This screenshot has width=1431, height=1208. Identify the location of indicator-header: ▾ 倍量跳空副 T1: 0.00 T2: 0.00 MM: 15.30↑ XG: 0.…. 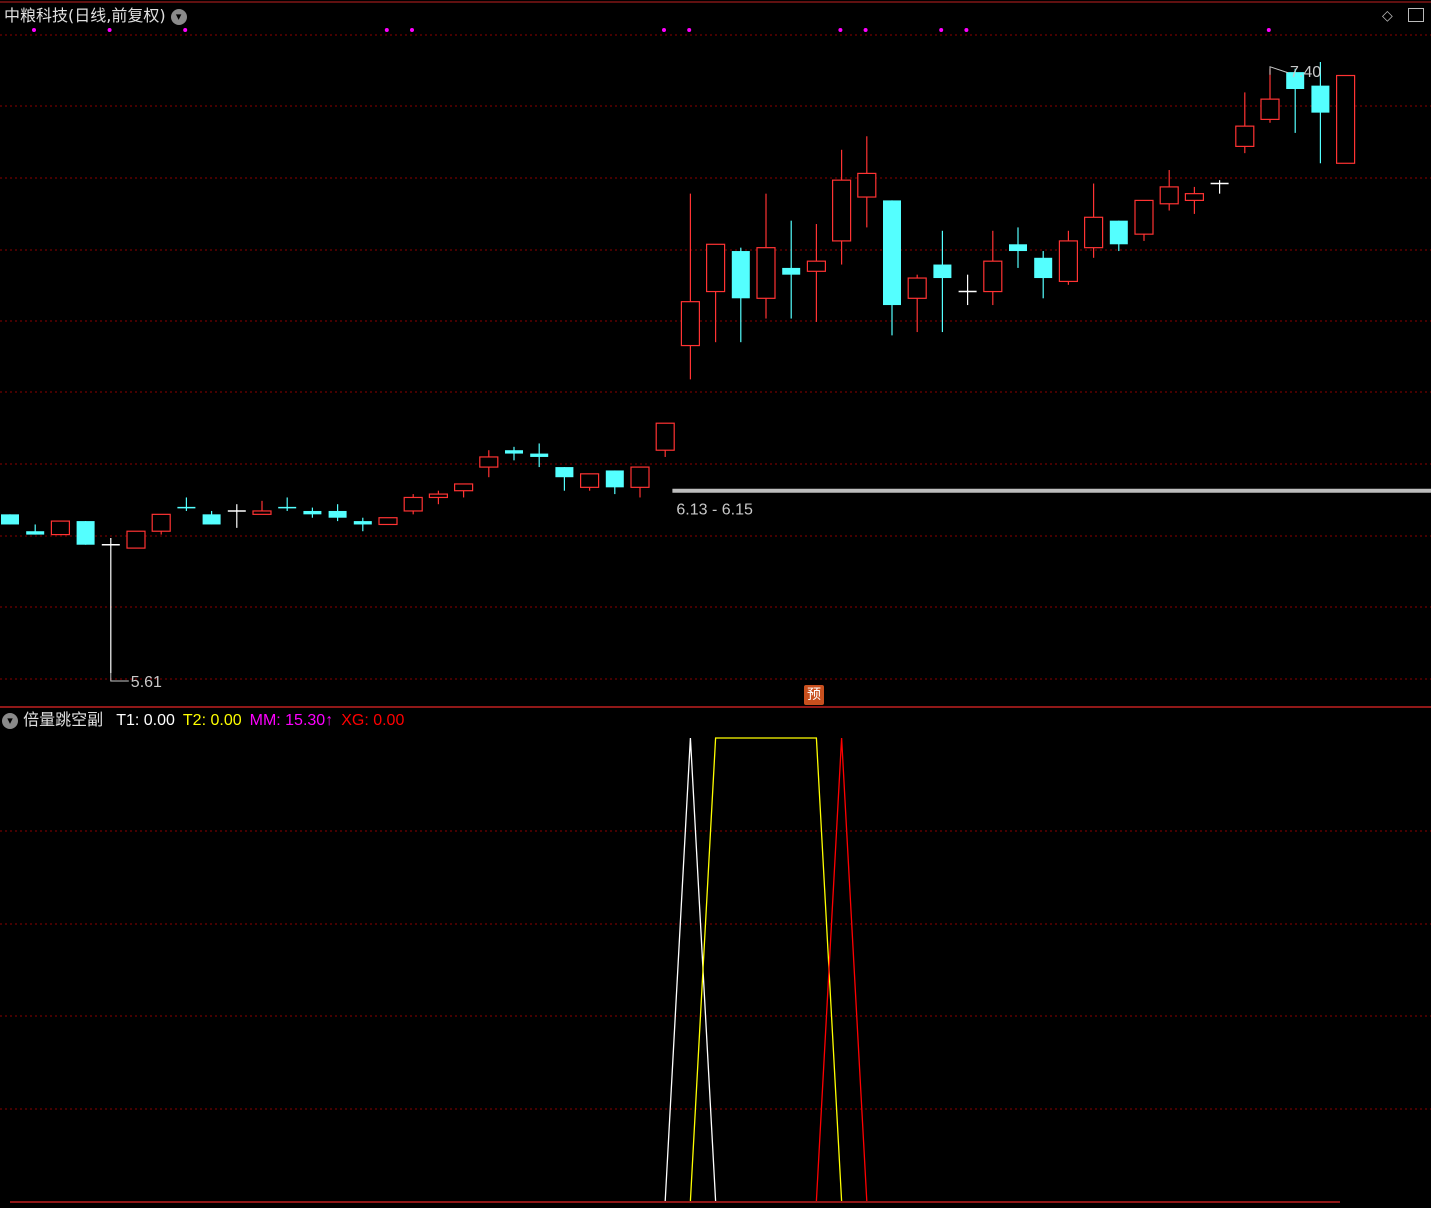
(203, 720).